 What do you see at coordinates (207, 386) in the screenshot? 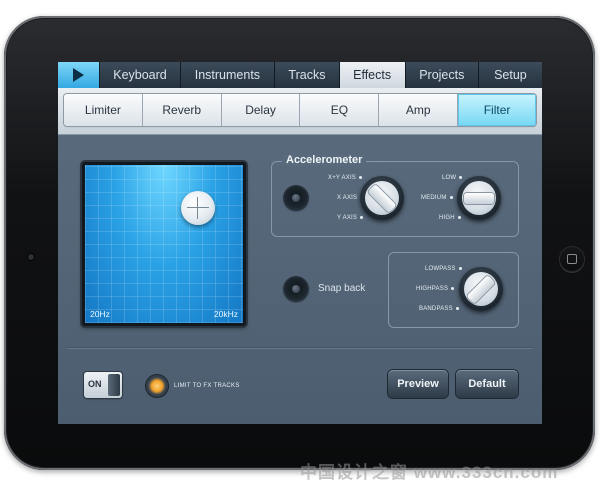
I see `limit-to-fx-tracks-label: LIMIT TO FX TRACKS` at bounding box center [207, 386].